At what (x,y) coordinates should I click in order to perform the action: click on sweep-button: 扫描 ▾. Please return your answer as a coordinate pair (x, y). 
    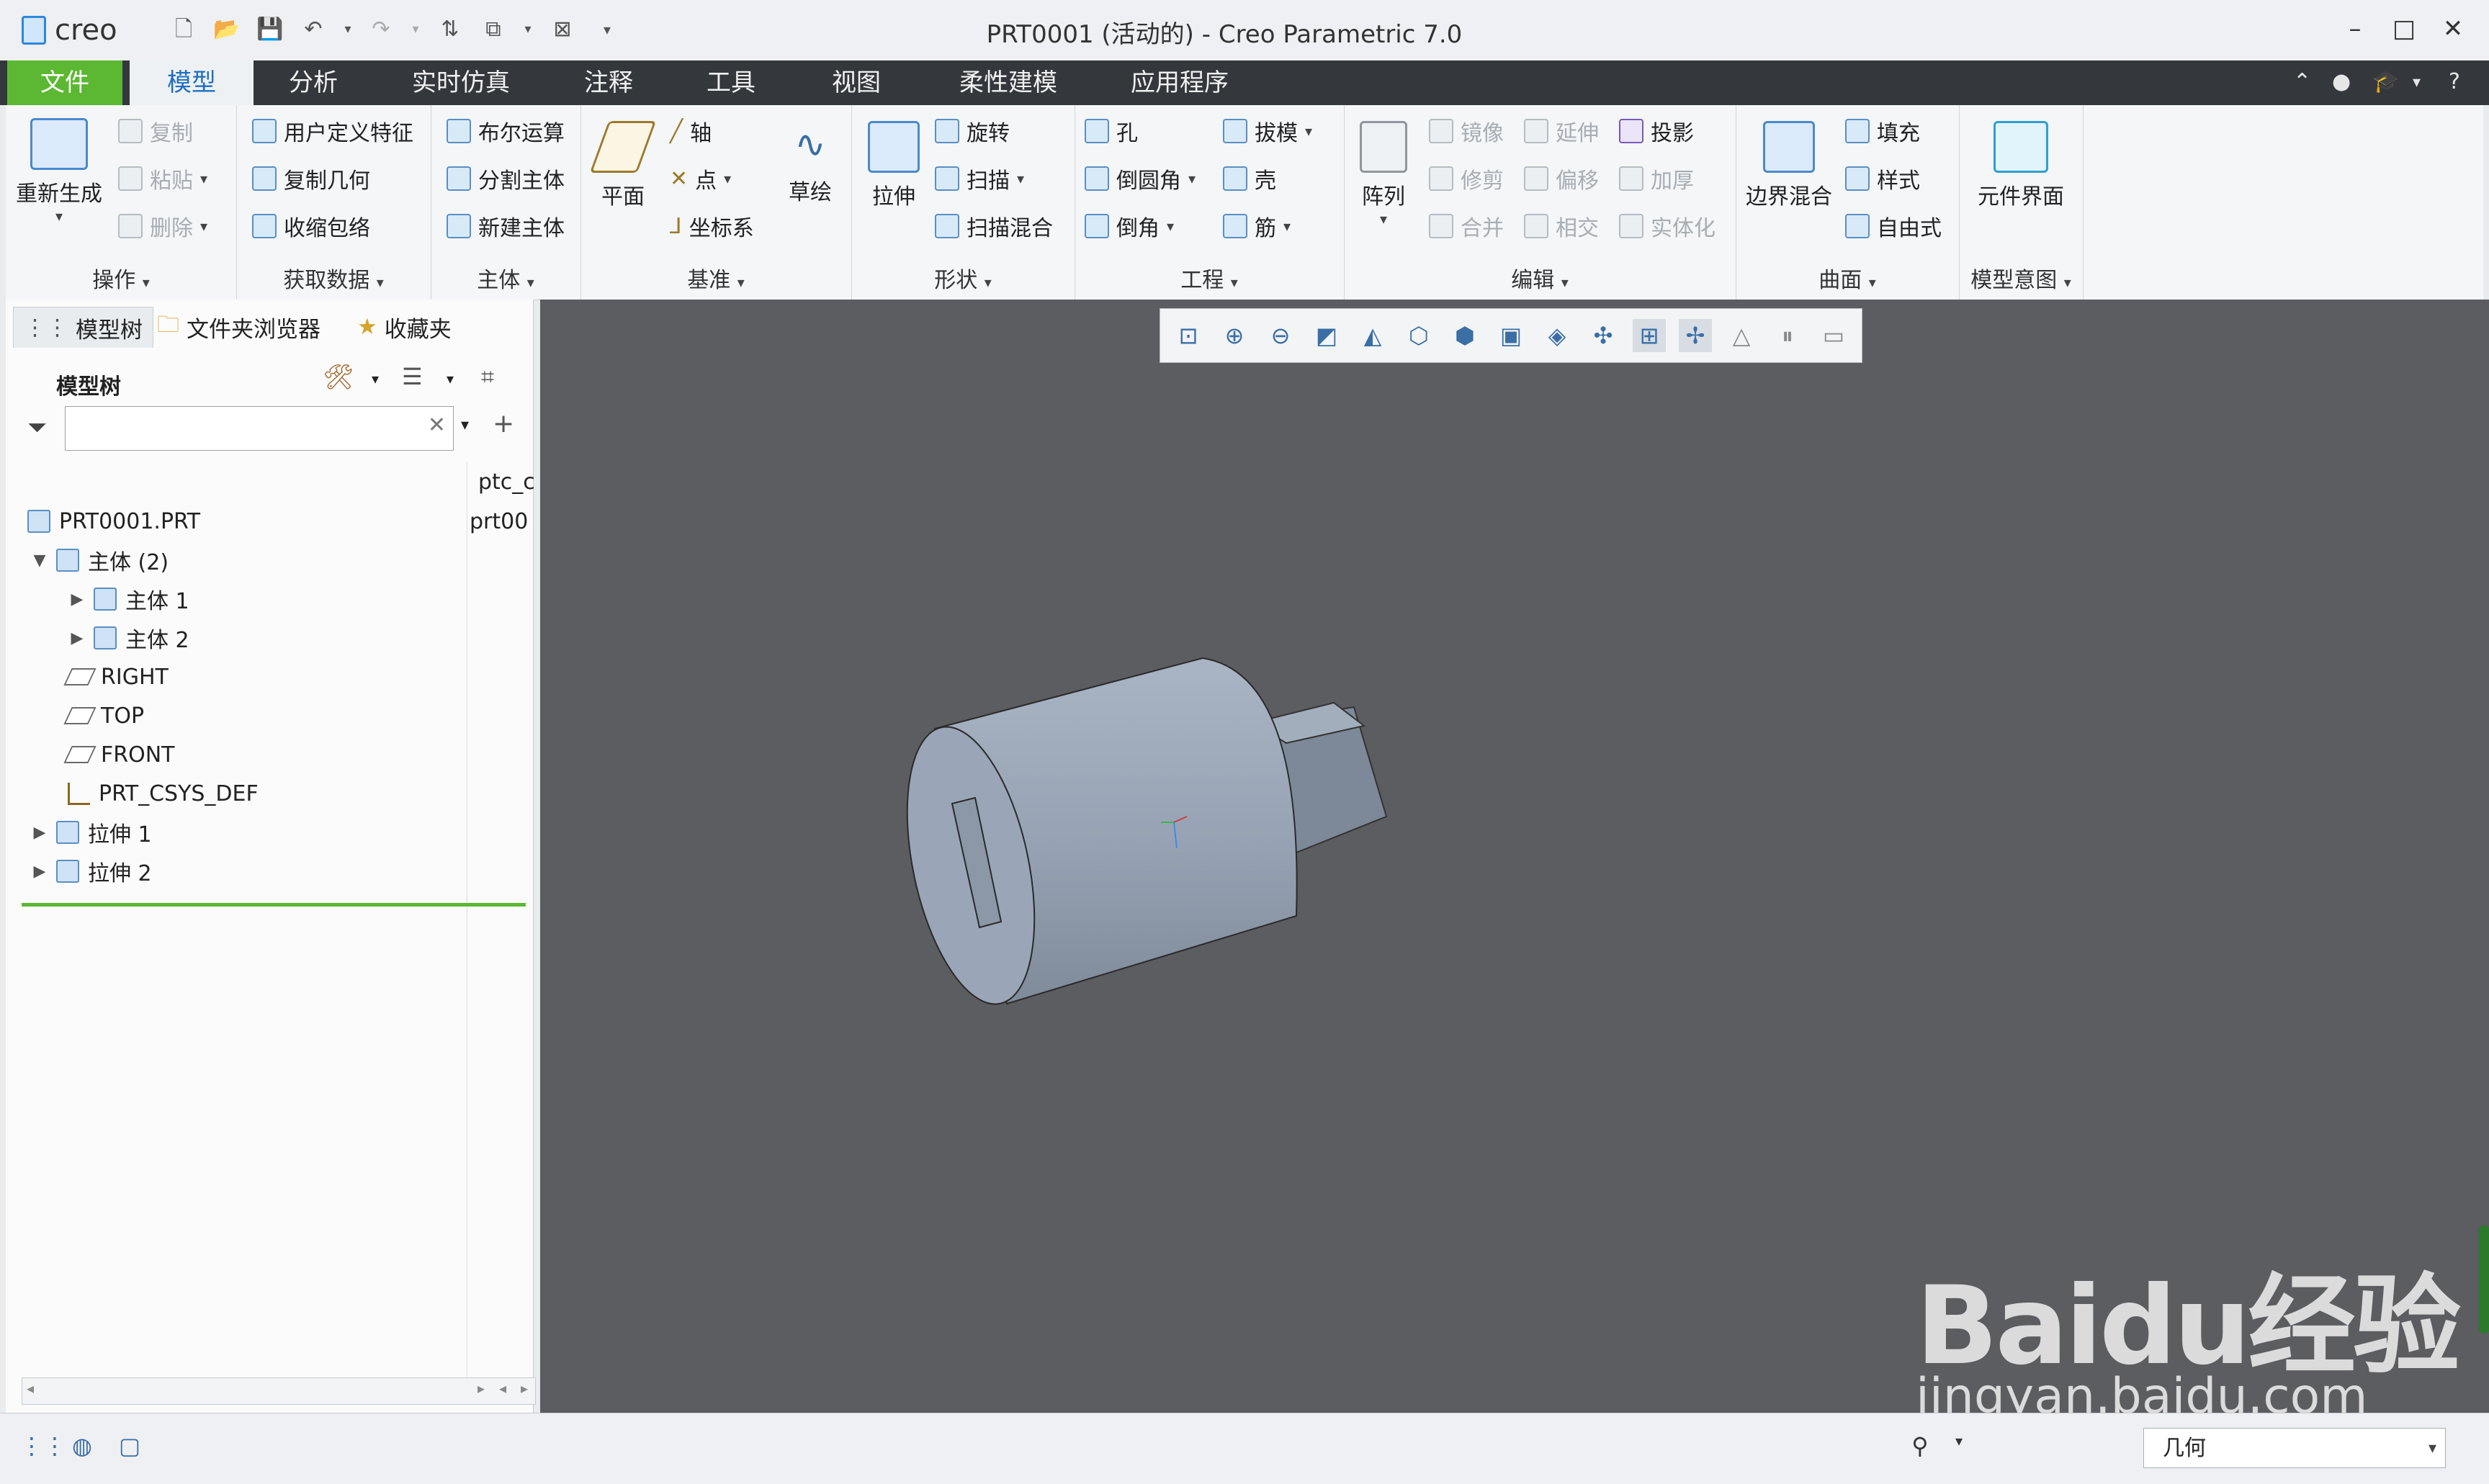
    Looking at the image, I should click on (980, 178).